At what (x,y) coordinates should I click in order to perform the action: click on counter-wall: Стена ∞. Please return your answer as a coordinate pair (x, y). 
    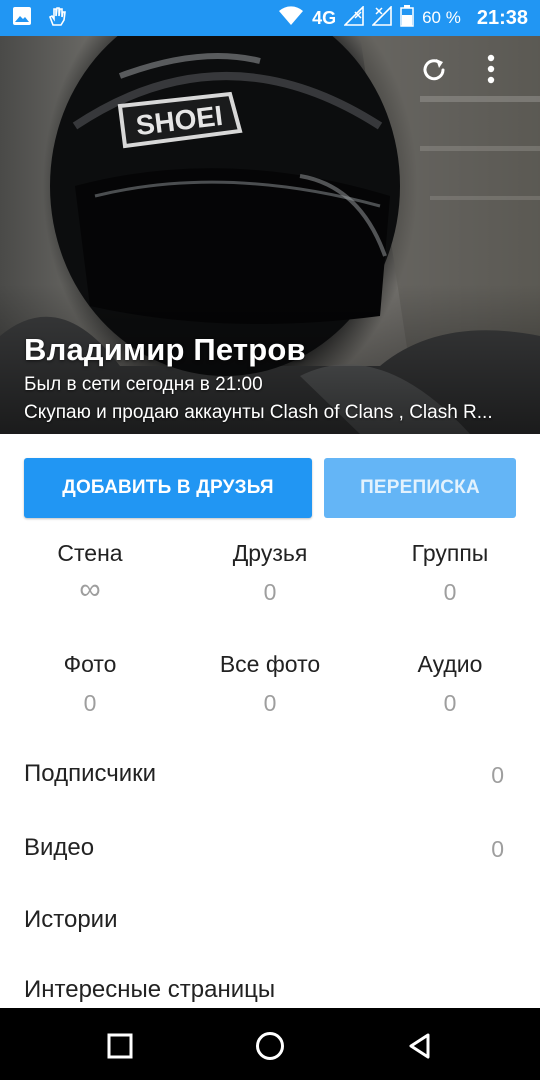
    Looking at the image, I should click on (90, 573).